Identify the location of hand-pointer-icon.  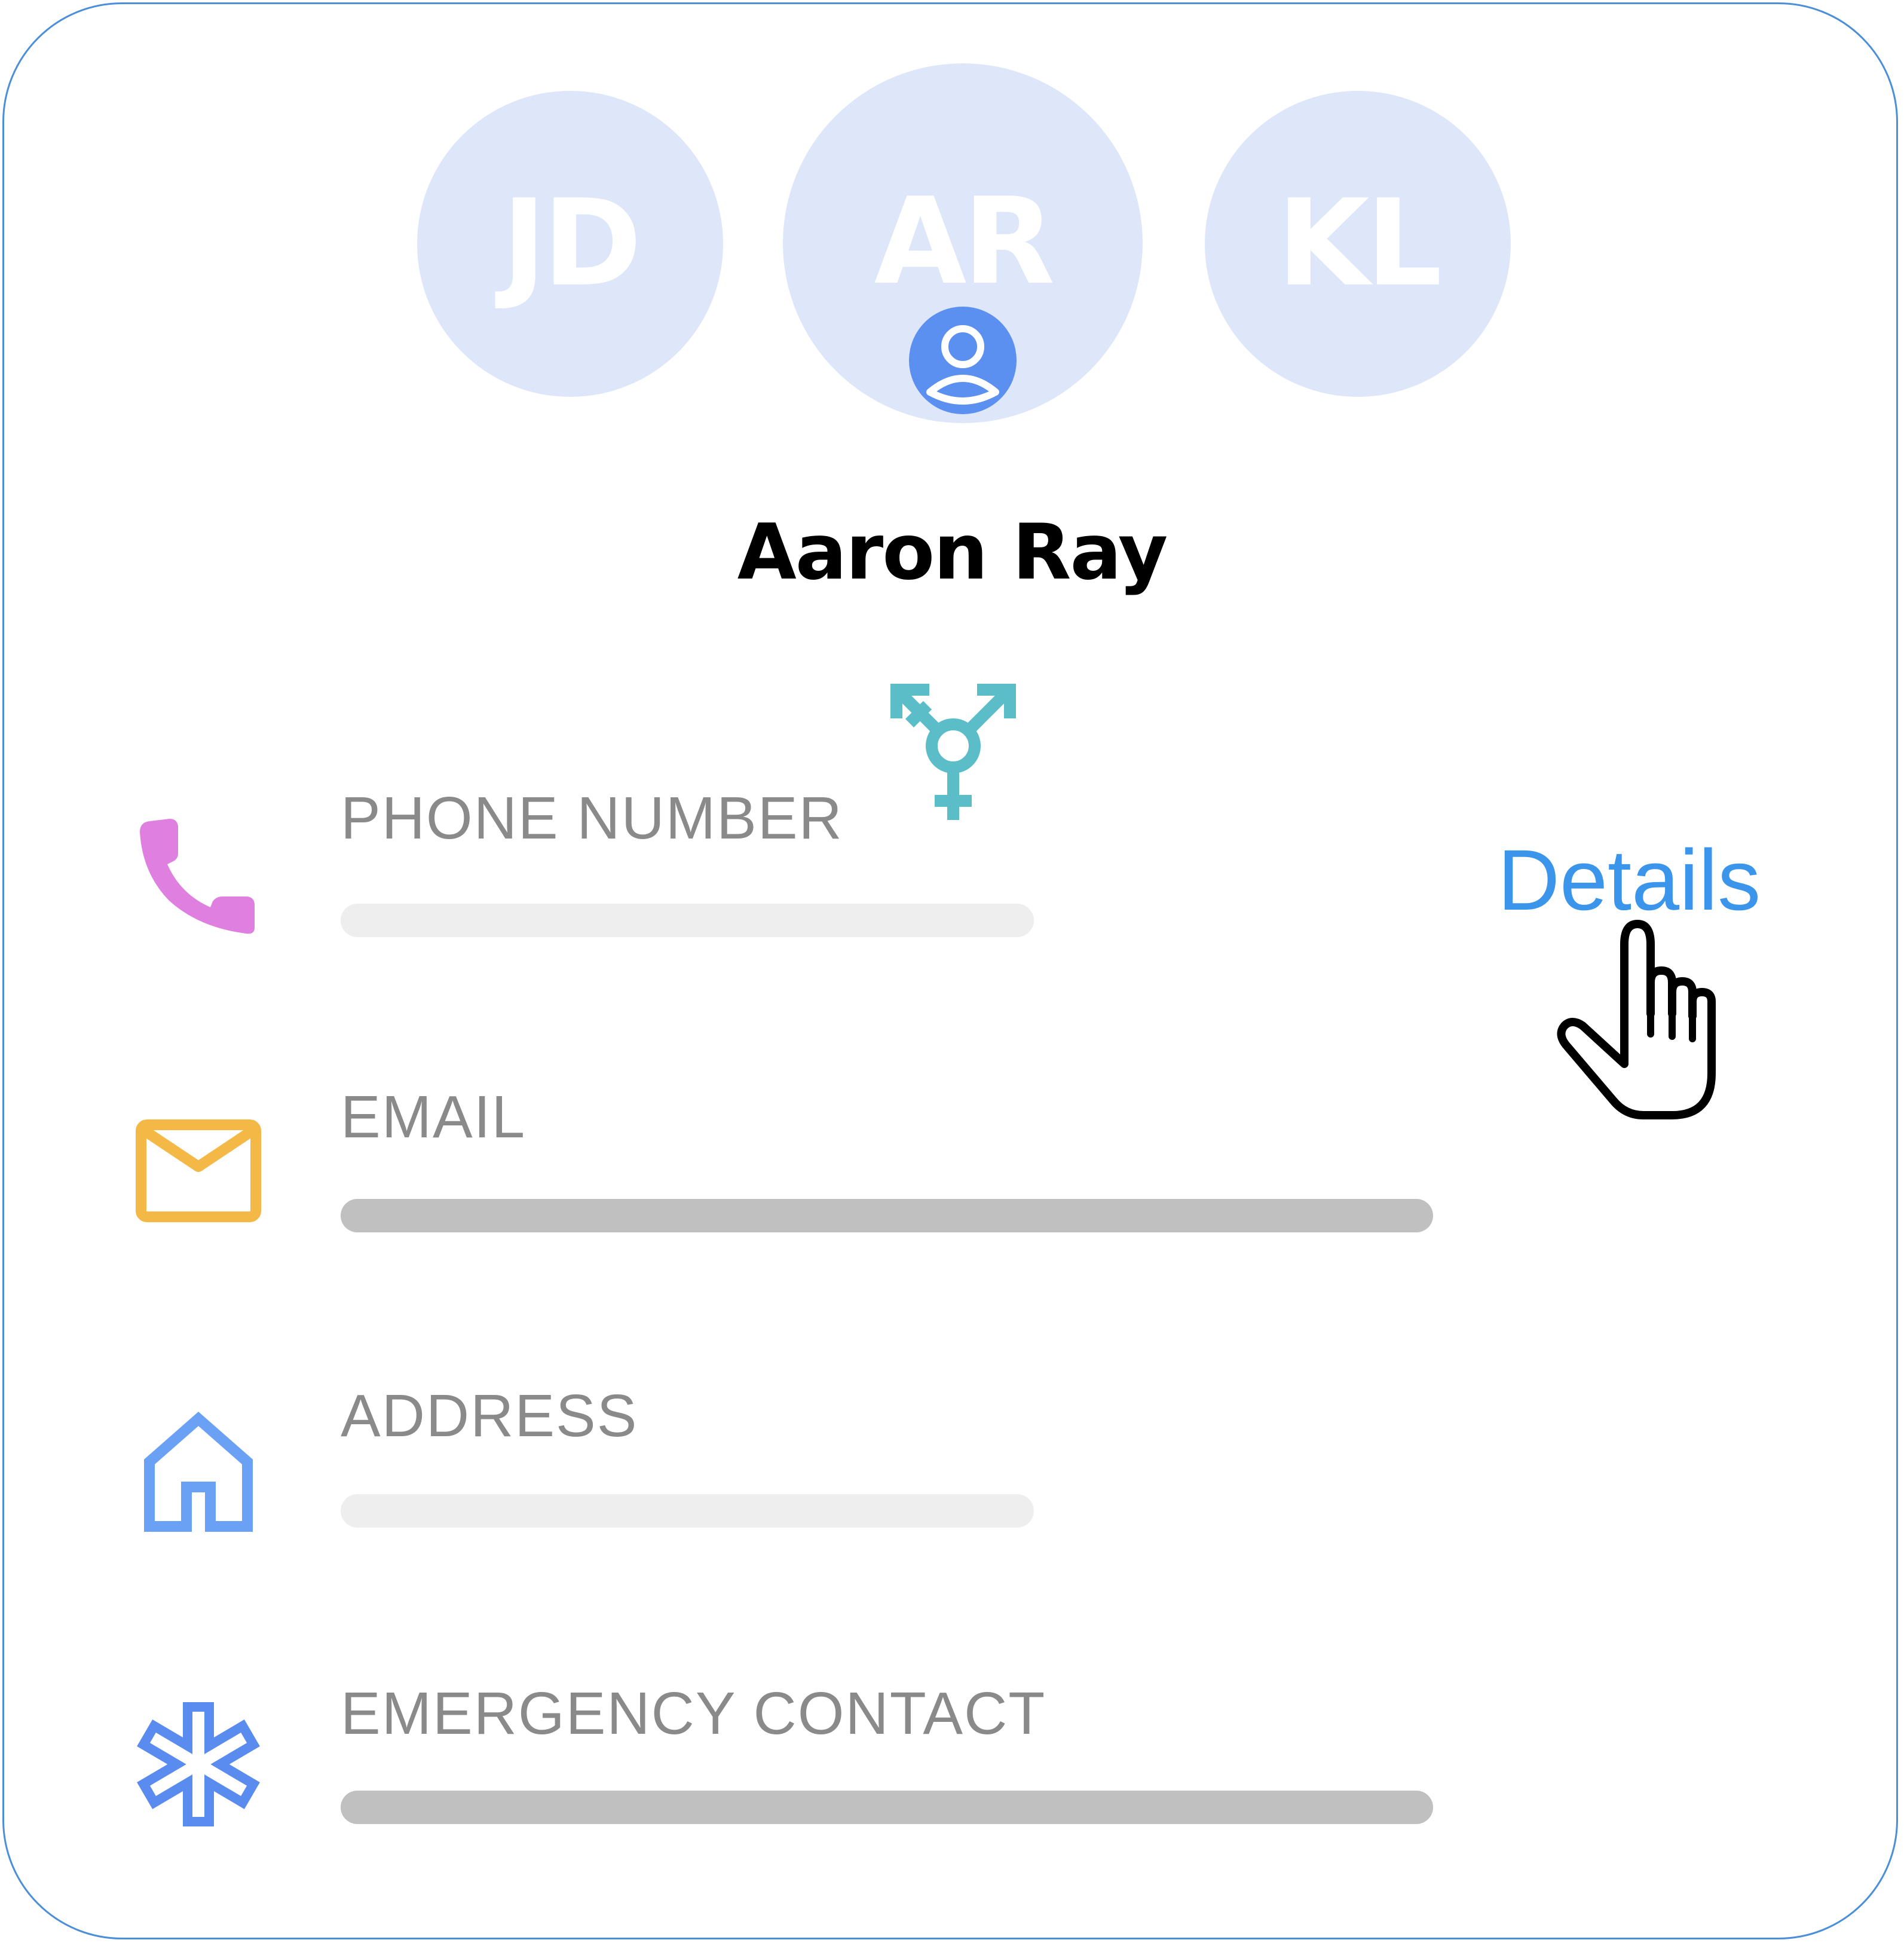
(1637, 1020).